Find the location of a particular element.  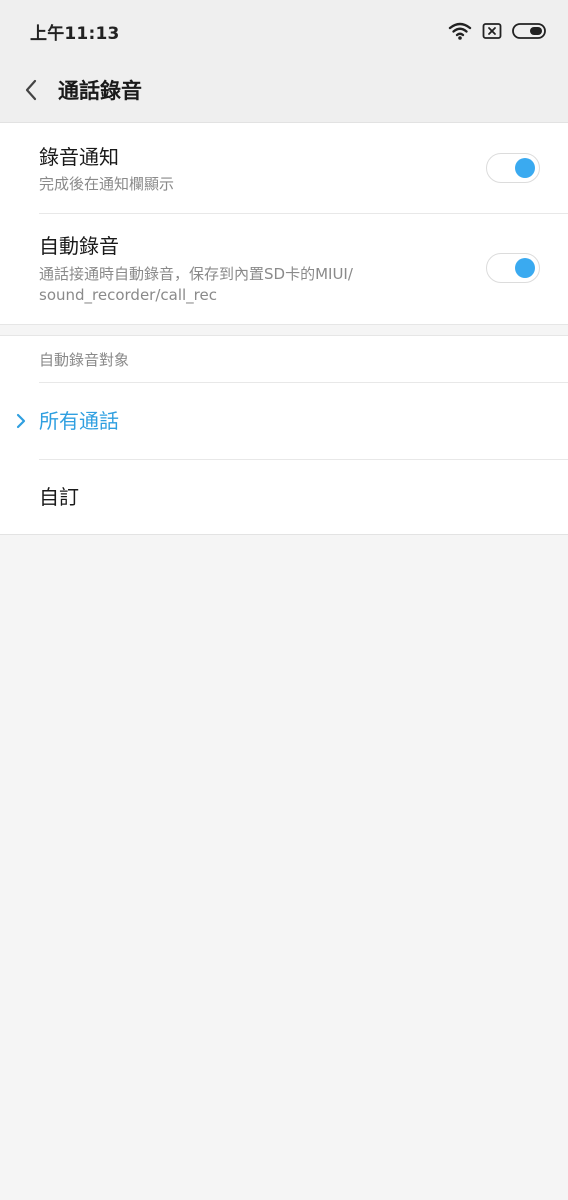

setting-subtitle-line1: 通話接通時自動錄音，保存到內置SD卡的MIUI/ is located at coordinates (196, 274).